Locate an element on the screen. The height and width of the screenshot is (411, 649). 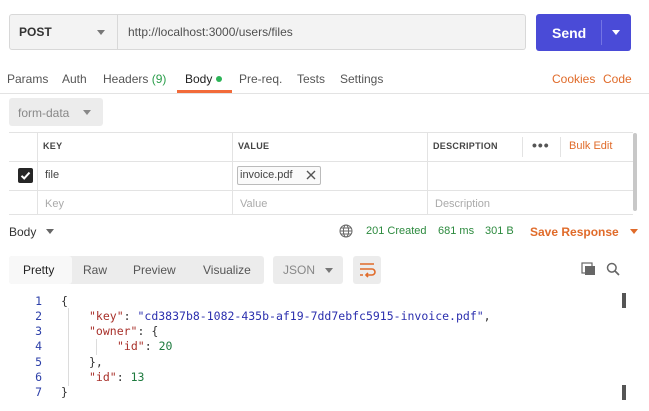
response-time: 681 ms is located at coordinates (456, 231).